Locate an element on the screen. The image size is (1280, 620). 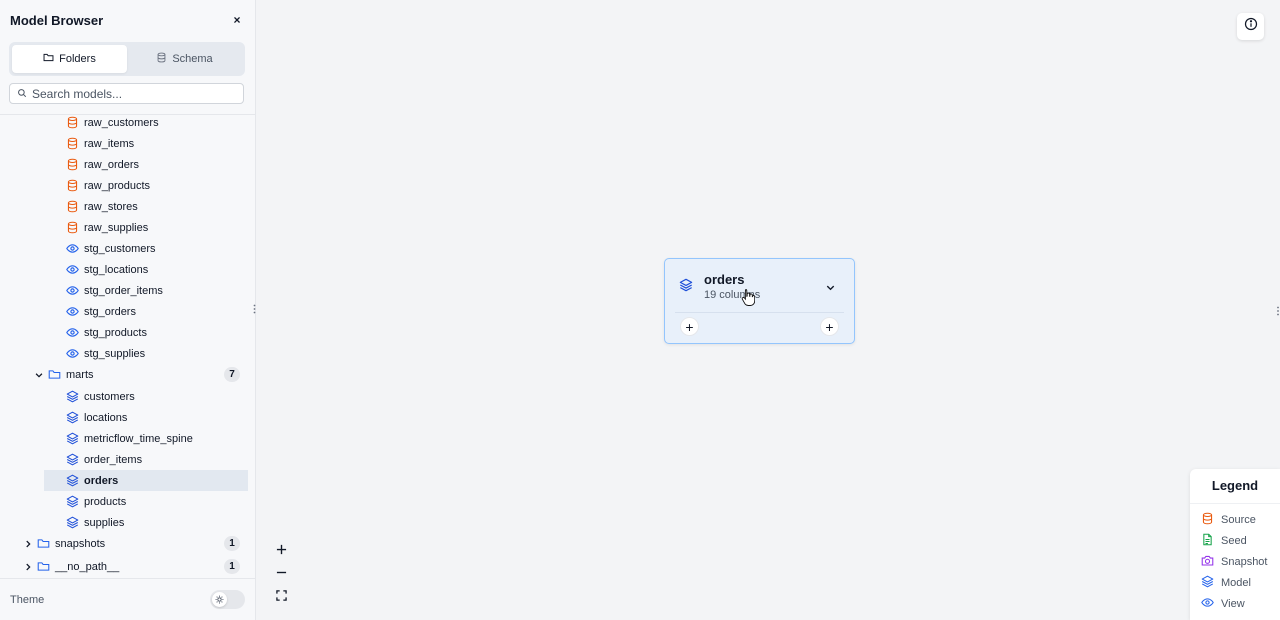
zoom-controls is located at coordinates (281, 573).